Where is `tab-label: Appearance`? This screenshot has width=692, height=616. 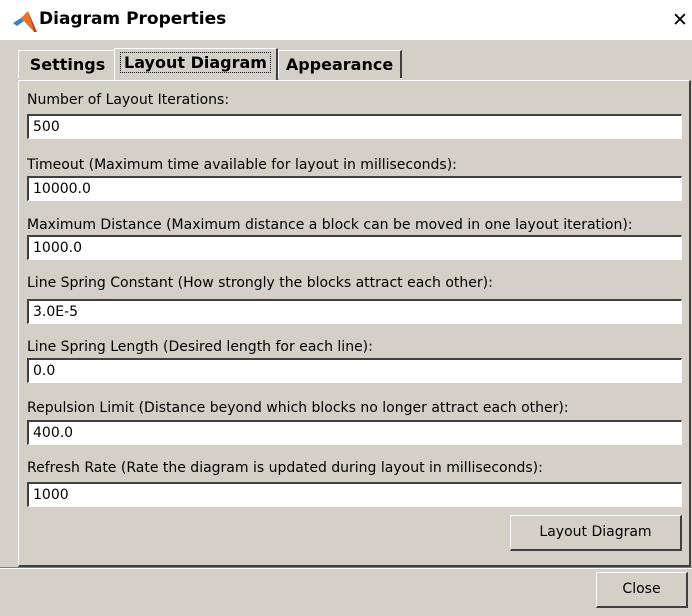 tab-label: Appearance is located at coordinates (339, 64).